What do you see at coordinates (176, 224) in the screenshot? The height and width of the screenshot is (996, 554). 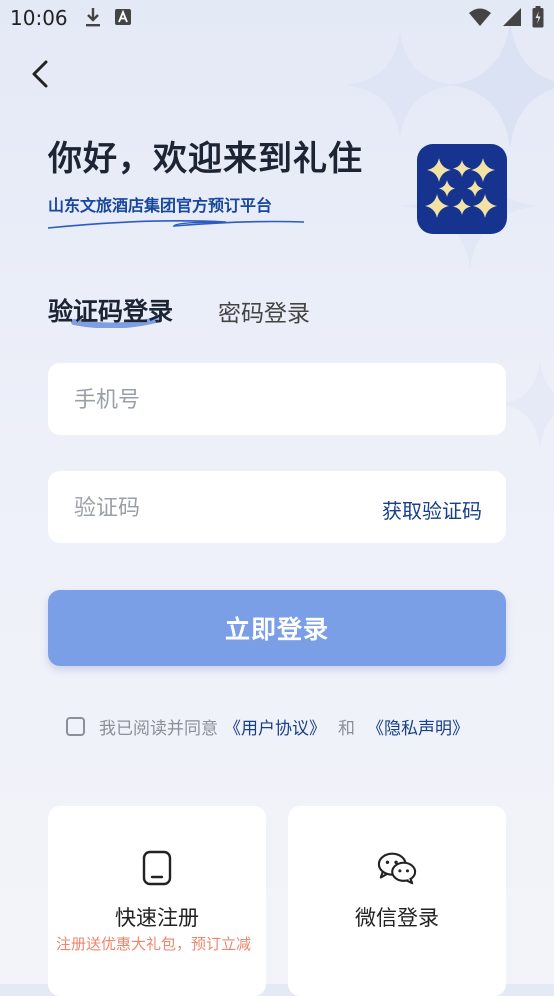 I see `subtitle-swoosh` at bounding box center [176, 224].